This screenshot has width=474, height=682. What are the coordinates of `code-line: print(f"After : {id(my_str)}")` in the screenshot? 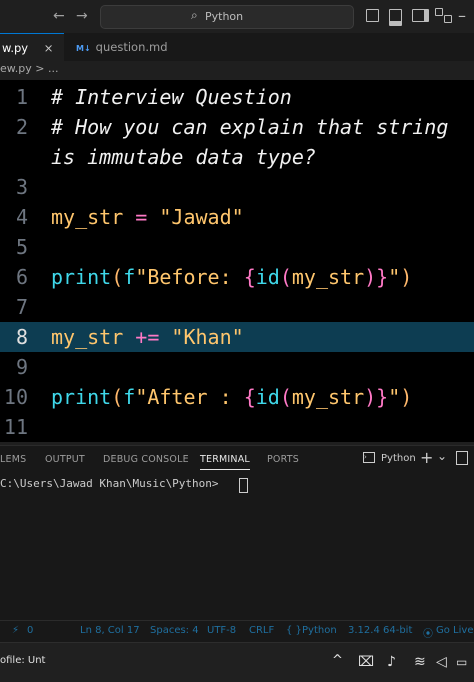 It's located at (231, 397).